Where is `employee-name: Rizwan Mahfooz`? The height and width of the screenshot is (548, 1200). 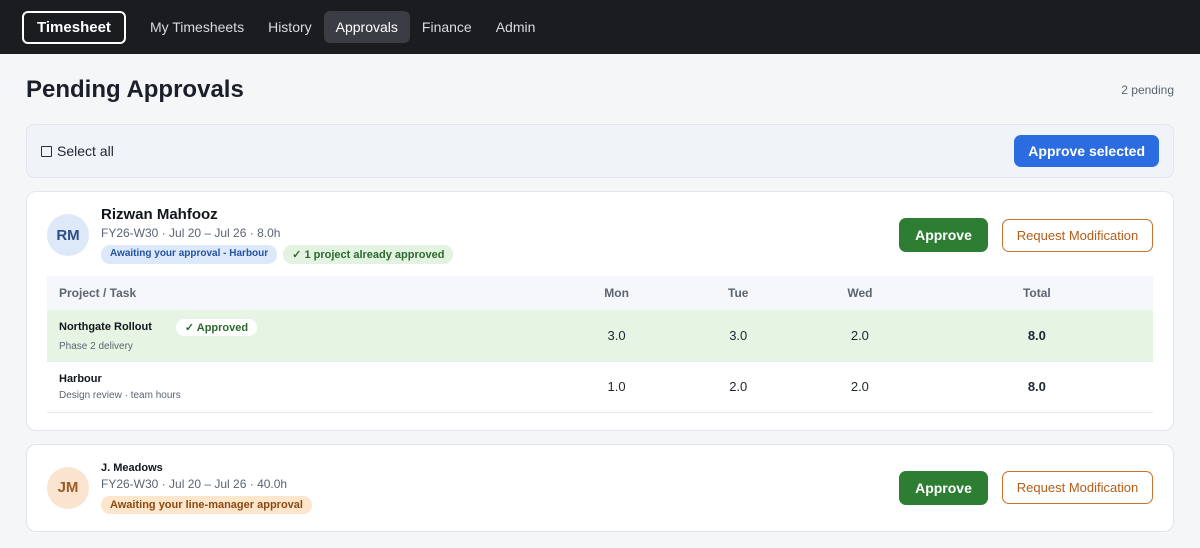 employee-name: Rizwan Mahfooz is located at coordinates (159, 214).